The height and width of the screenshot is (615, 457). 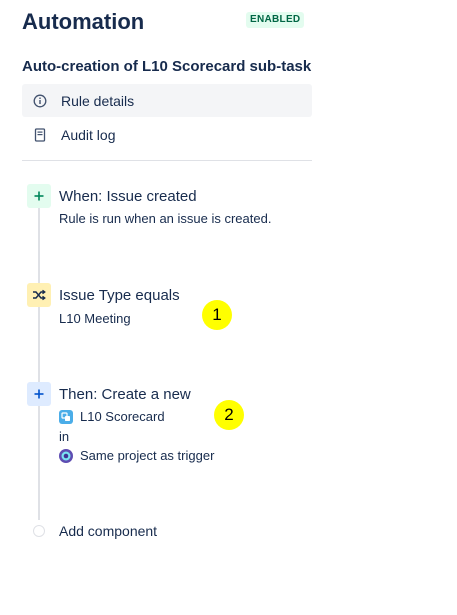 I want to click on status-badge: ENABLED, so click(x=275, y=20).